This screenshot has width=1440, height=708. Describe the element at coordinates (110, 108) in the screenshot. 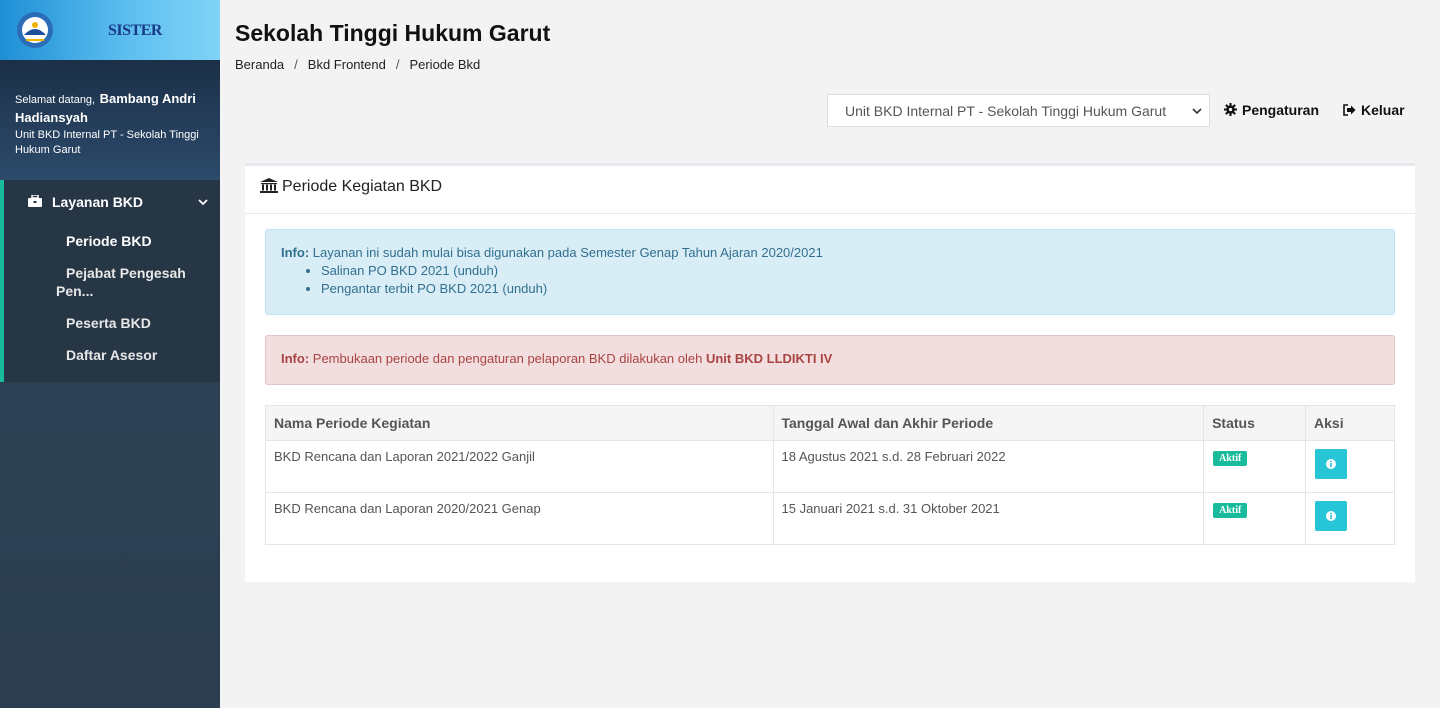

I see `welcome-line: Selamat datang, Bambang Andri Hadiansyah` at that location.